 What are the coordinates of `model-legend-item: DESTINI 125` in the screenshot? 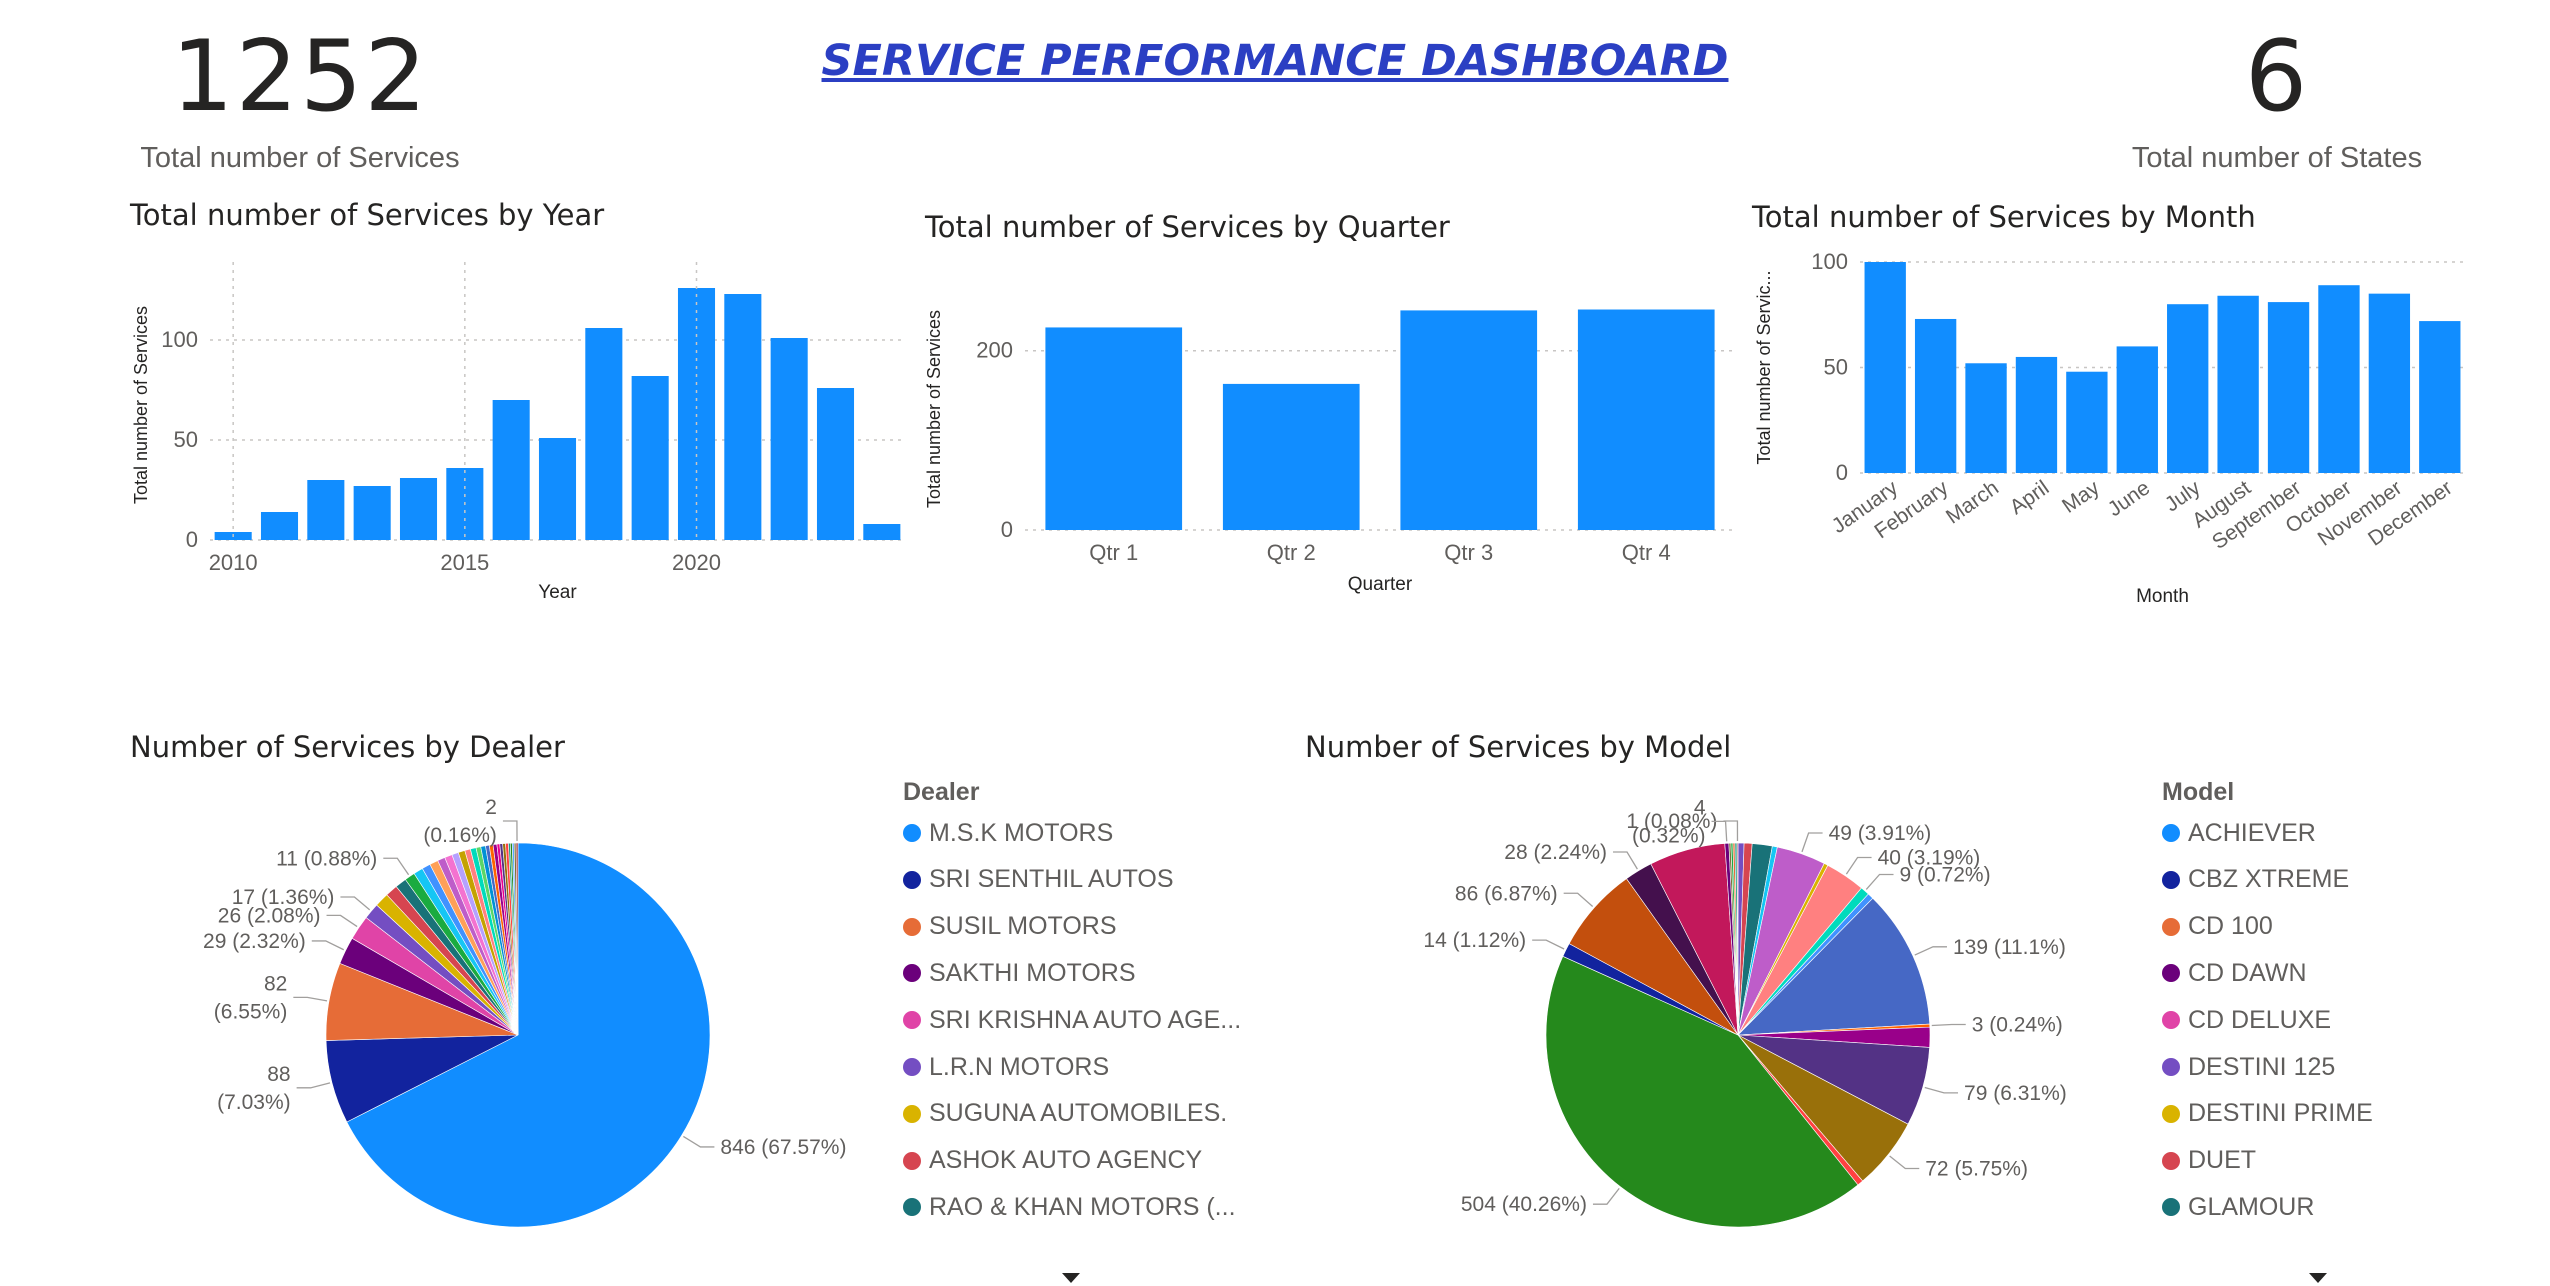 It's located at (2248, 1067).